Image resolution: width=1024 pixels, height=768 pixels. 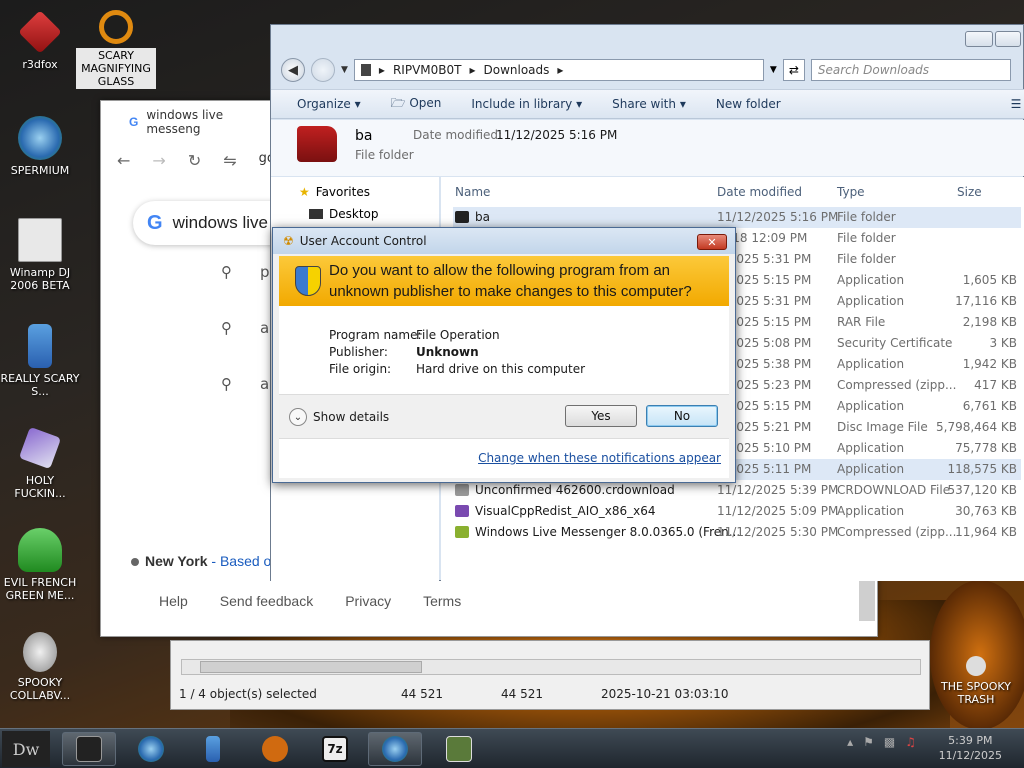 I want to click on uac-footer: Change when these notifications appear, so click(x=504, y=458).